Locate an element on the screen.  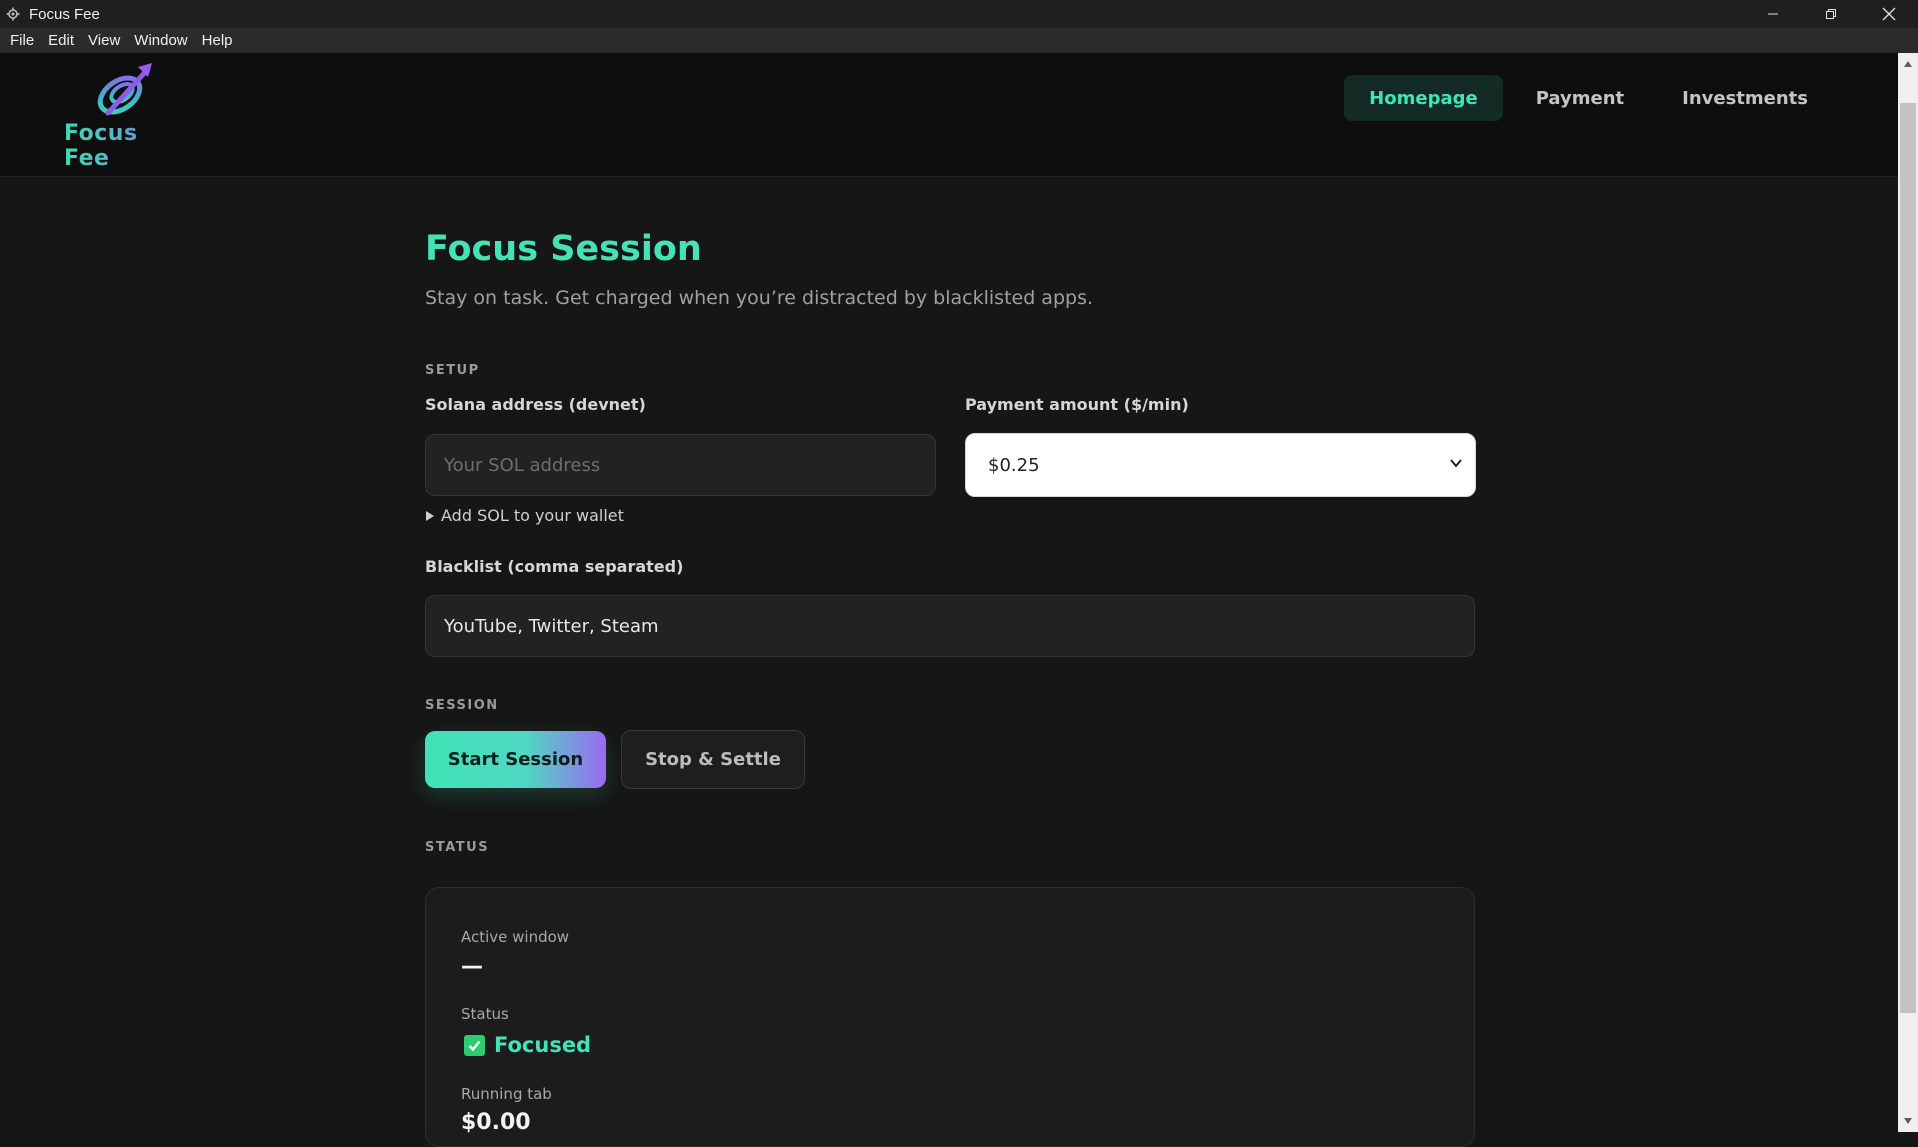
scroll-down-button is located at coordinates (1908, 1121).